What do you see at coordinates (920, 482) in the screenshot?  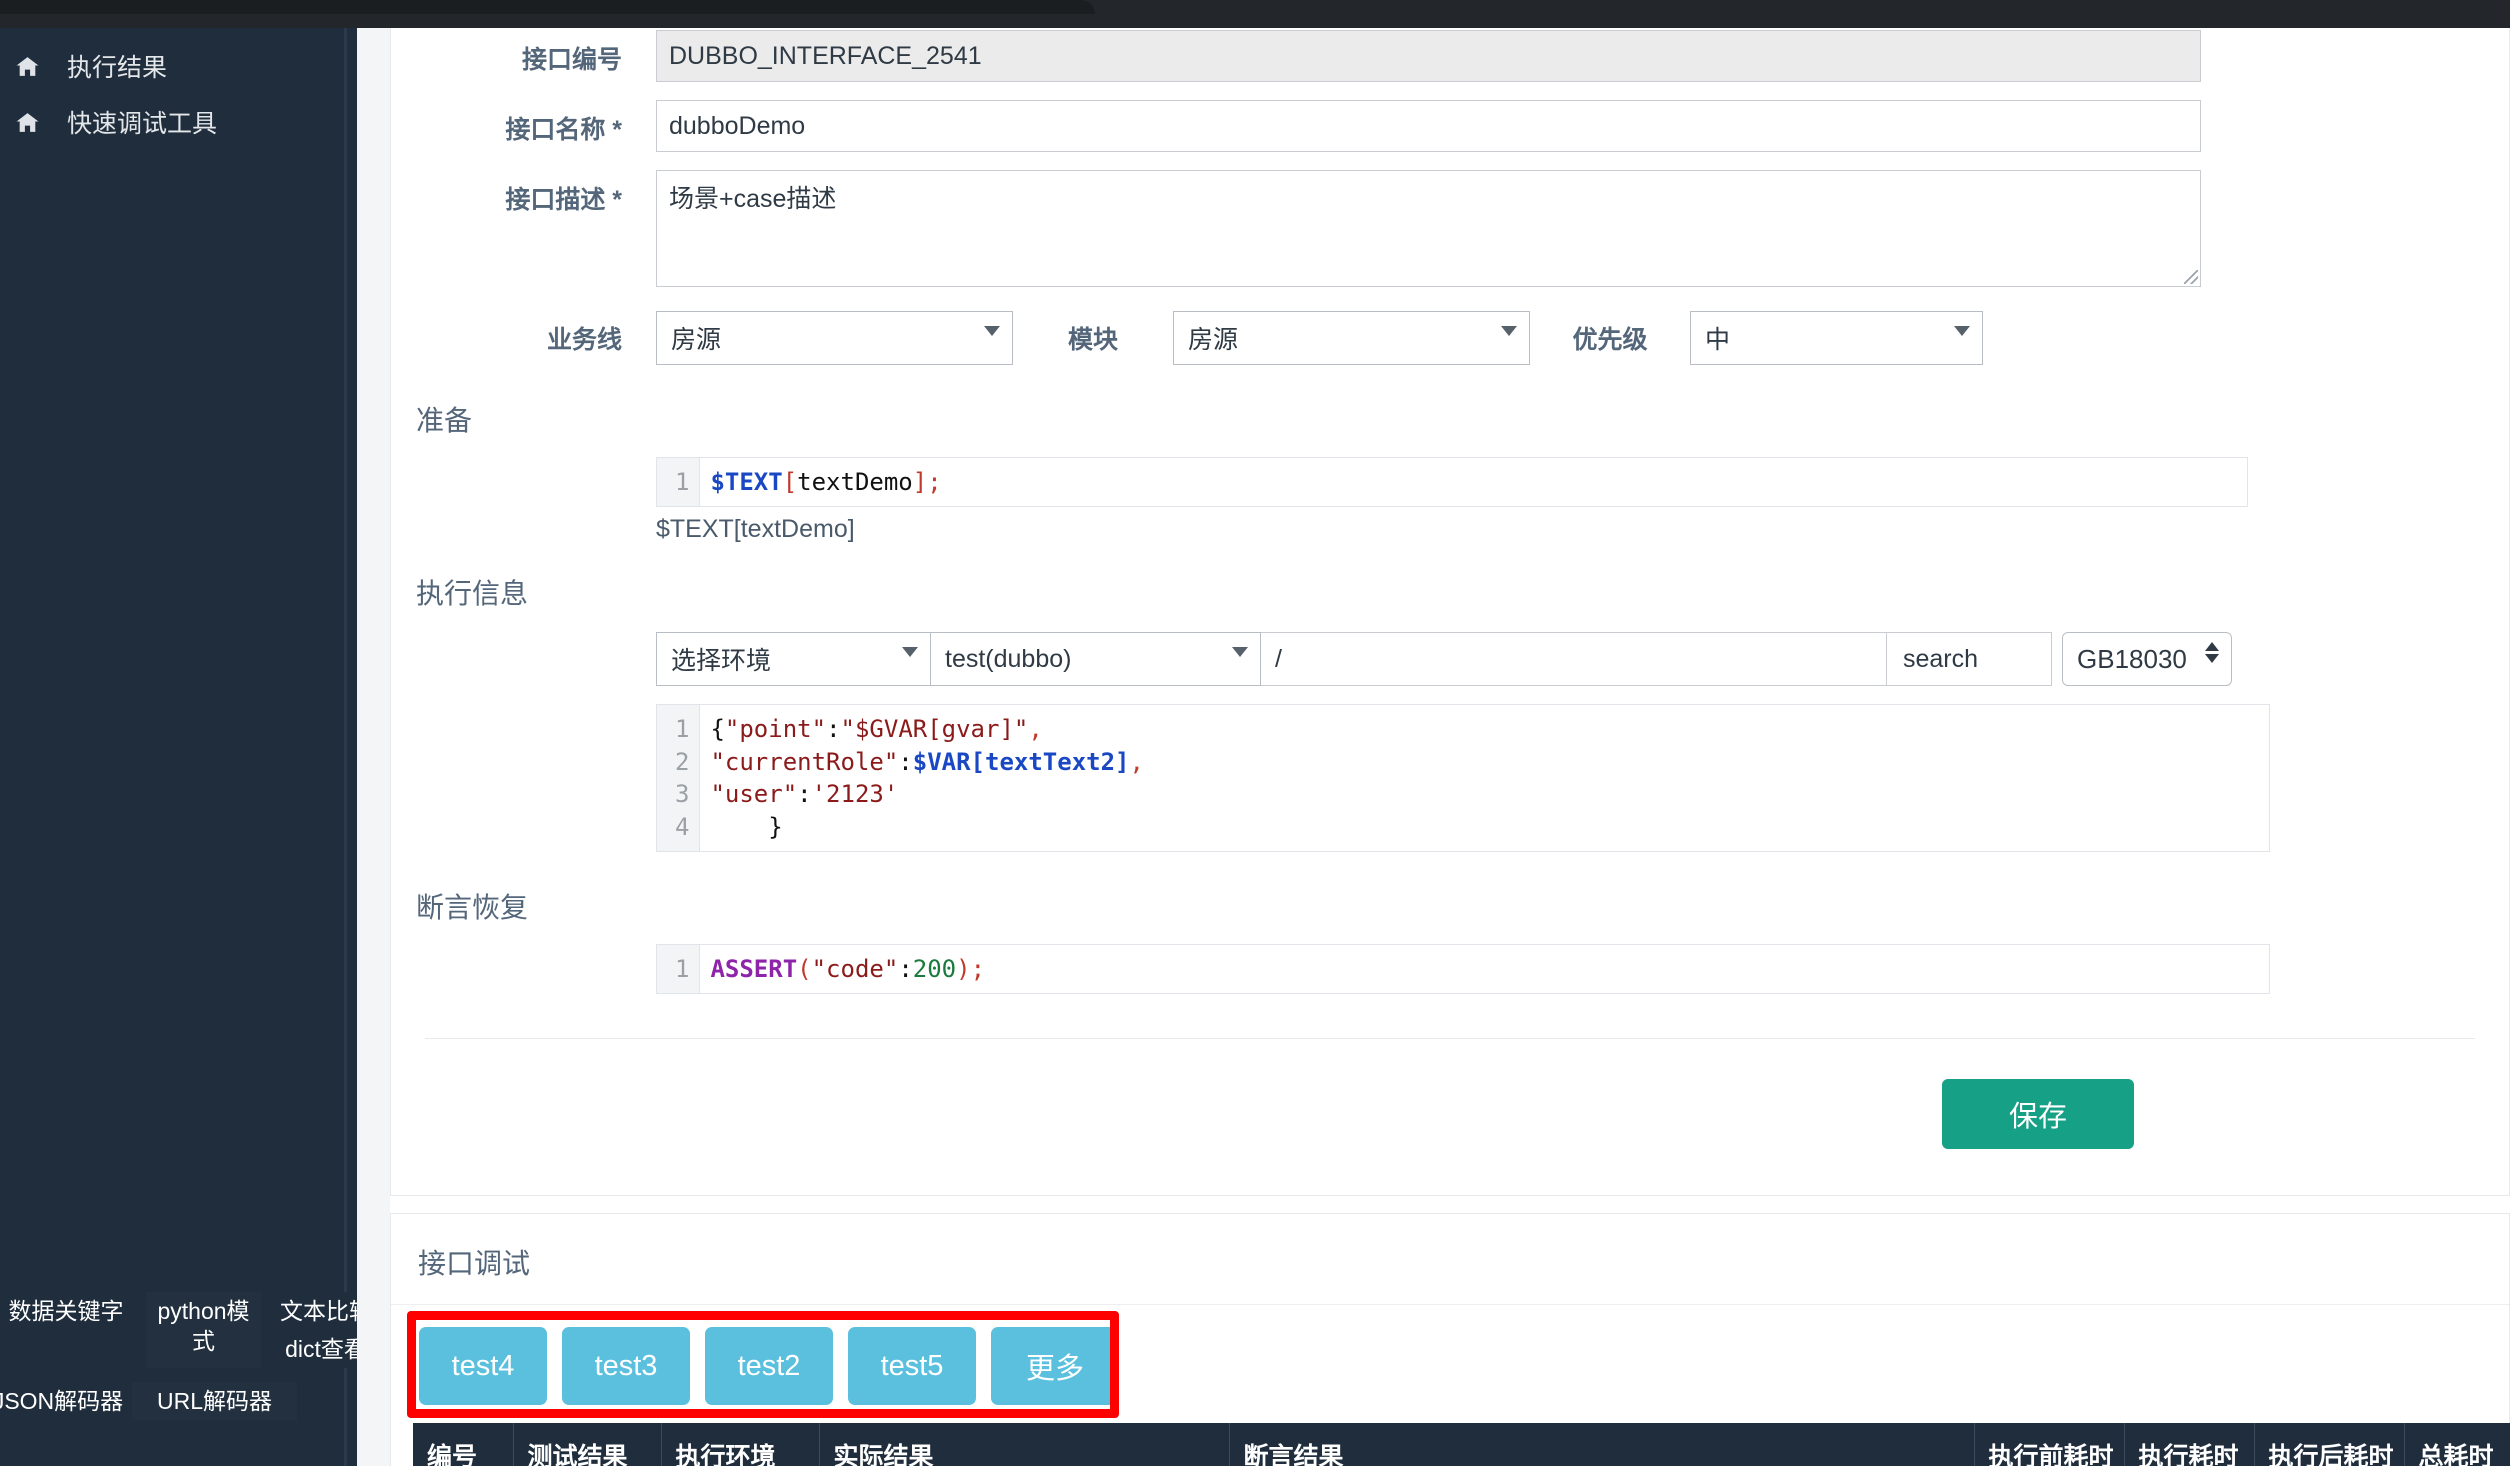 I see `code-token-close: ]` at bounding box center [920, 482].